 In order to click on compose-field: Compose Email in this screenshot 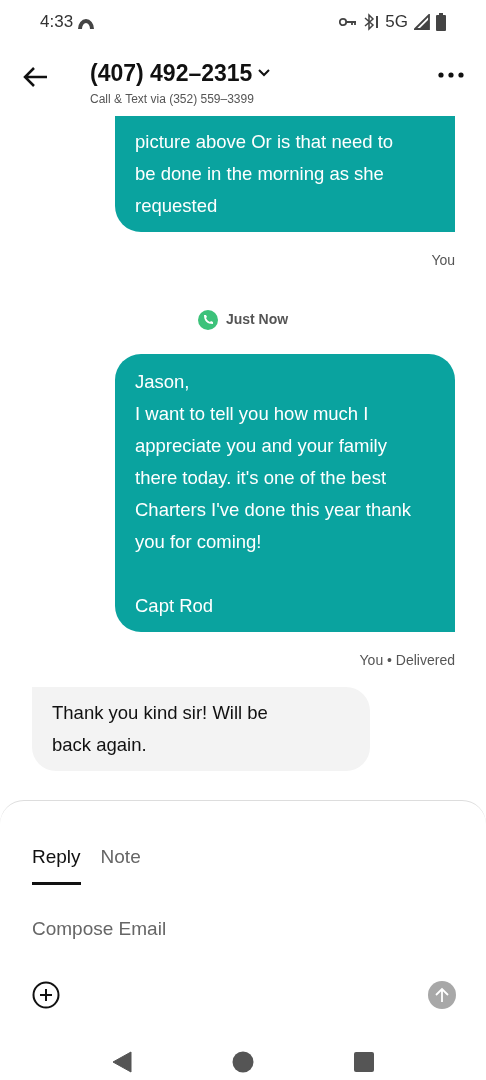, I will do `click(243, 928)`.